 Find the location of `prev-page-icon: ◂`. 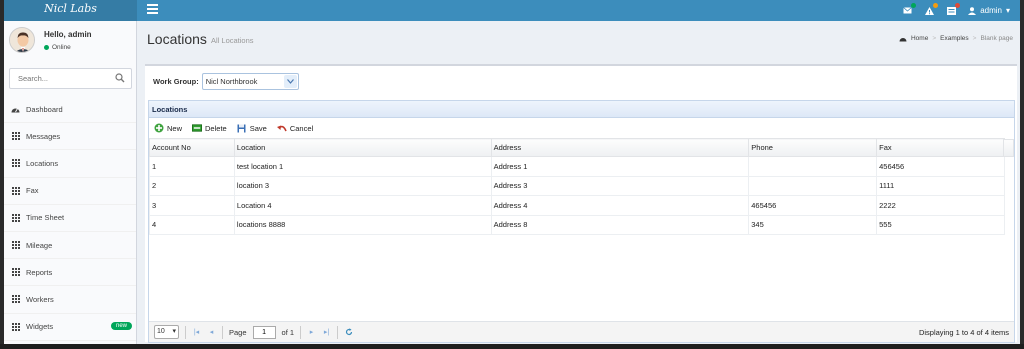

prev-page-icon: ◂ is located at coordinates (211, 332).